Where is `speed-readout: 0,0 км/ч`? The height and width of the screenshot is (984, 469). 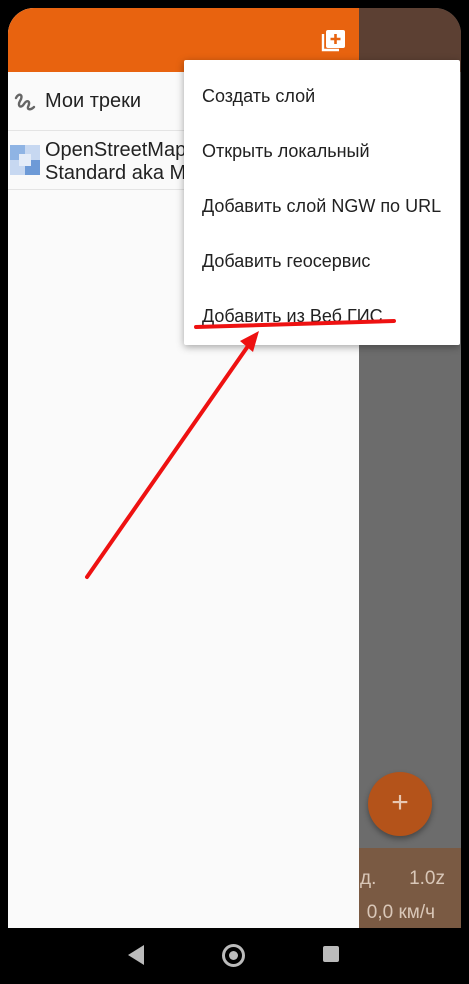 speed-readout: 0,0 км/ч is located at coordinates (400, 912).